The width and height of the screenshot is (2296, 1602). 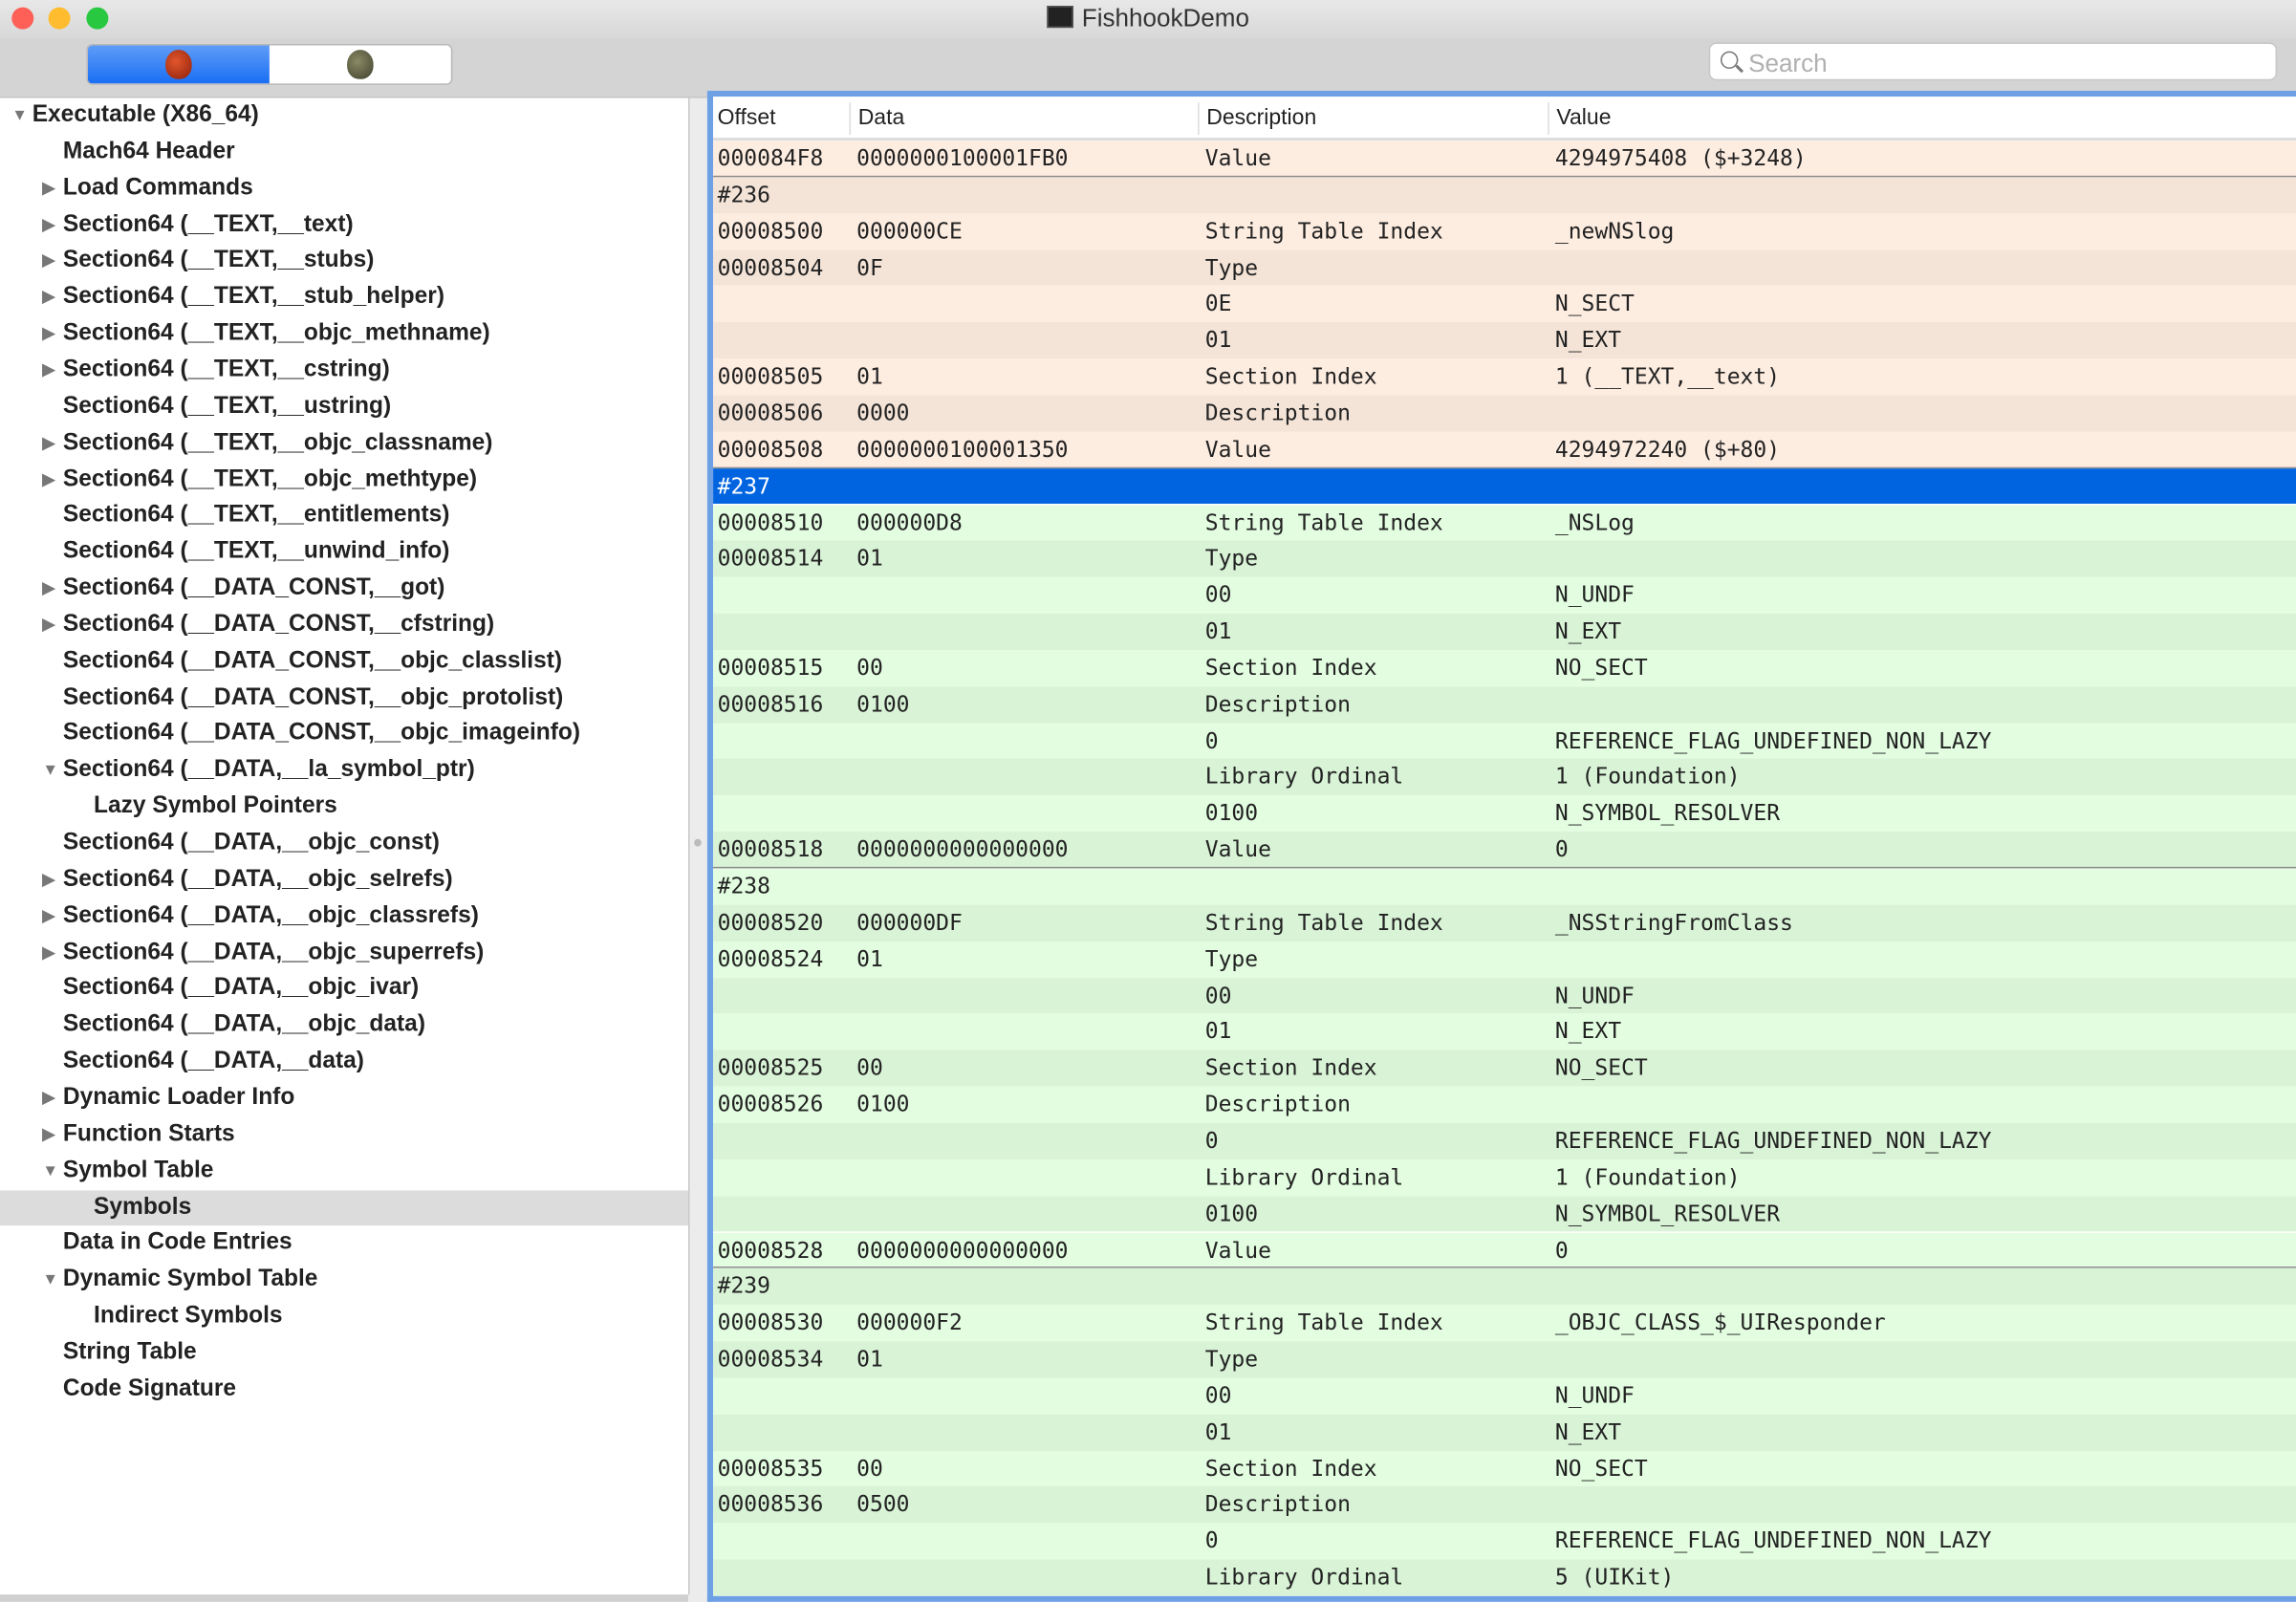 What do you see at coordinates (344, 843) in the screenshot?
I see `sidebar-item: Section64 (__DATA,__objc_const)` at bounding box center [344, 843].